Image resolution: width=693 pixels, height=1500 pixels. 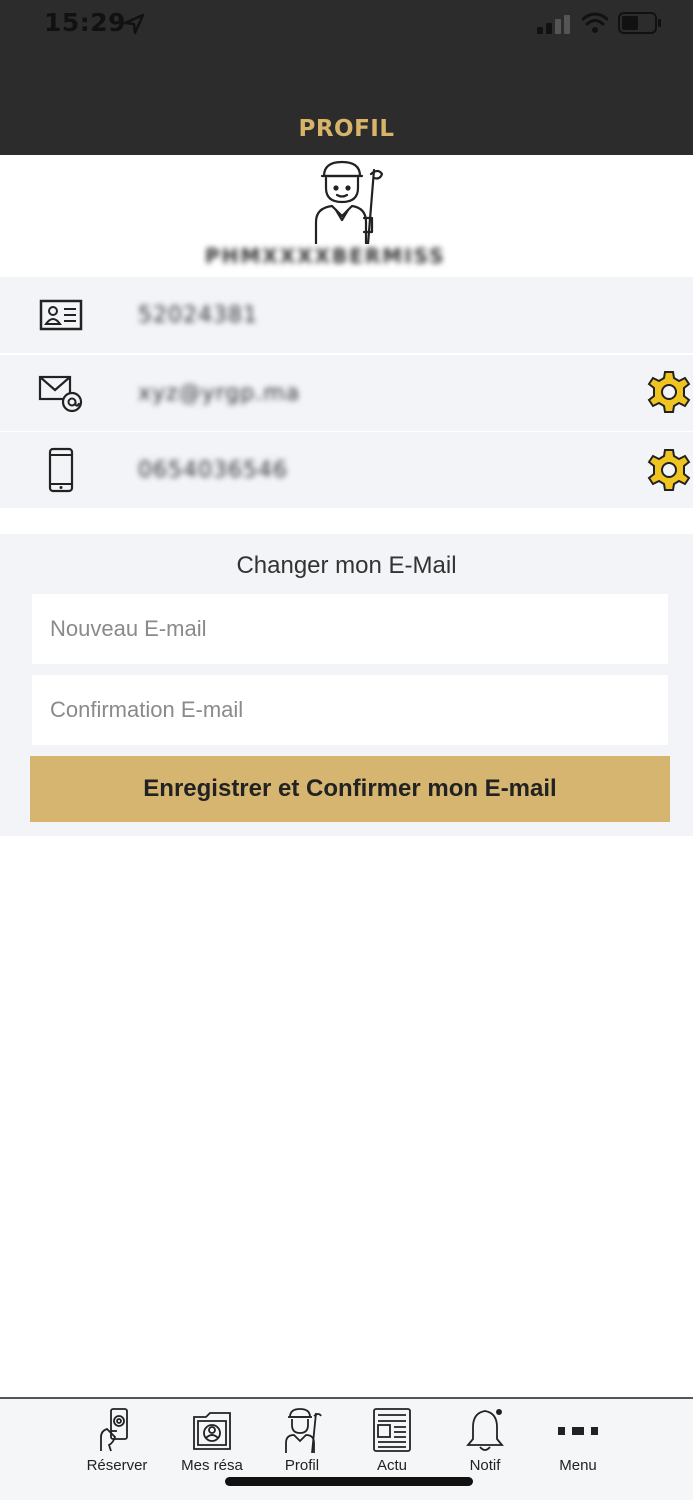 I want to click on email-icon, so click(x=60, y=394).